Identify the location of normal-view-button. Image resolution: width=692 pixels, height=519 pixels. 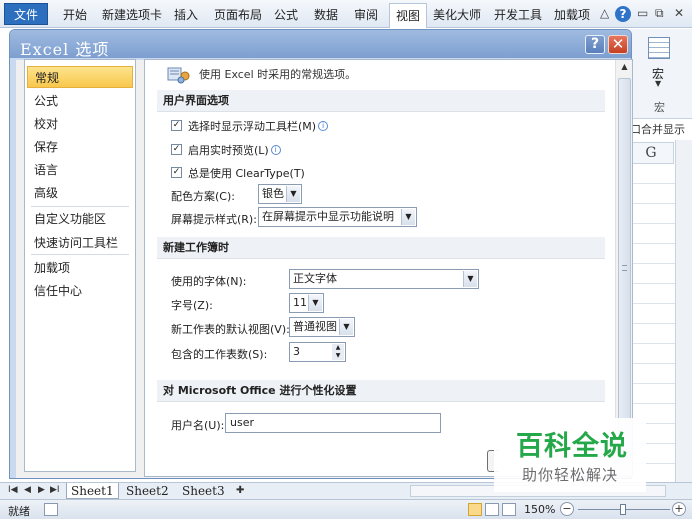
(475, 509).